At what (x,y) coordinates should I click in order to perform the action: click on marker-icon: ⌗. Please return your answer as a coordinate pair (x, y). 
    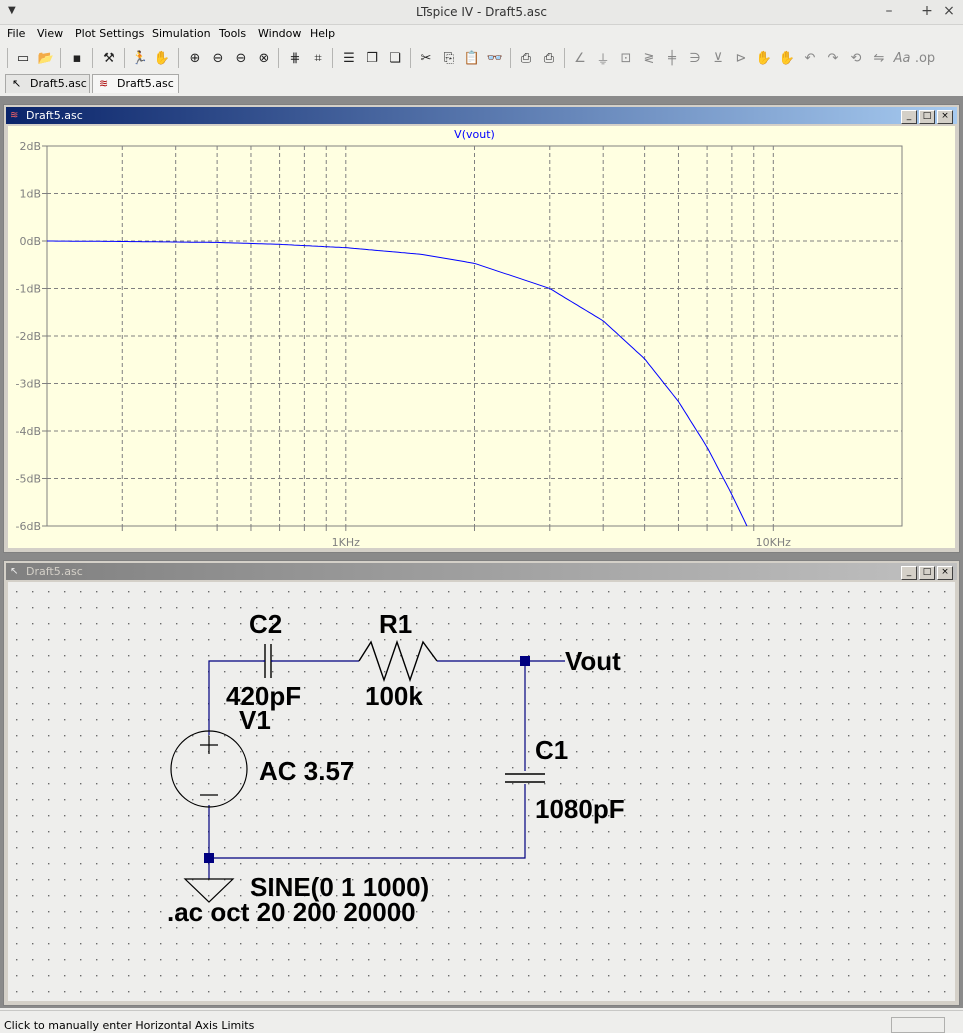
    Looking at the image, I should click on (318, 58).